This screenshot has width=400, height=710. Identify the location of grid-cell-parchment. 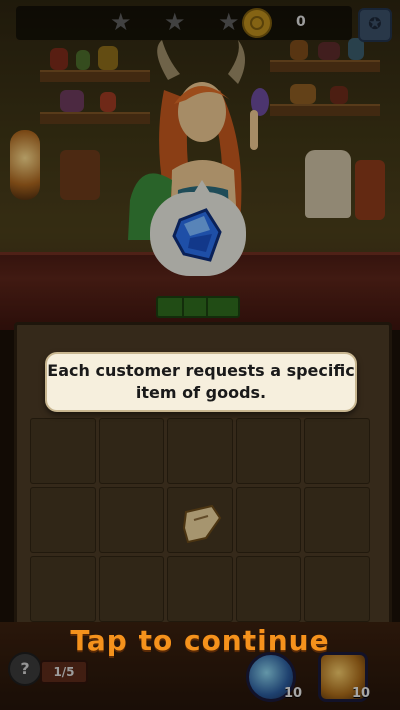
(200, 520).